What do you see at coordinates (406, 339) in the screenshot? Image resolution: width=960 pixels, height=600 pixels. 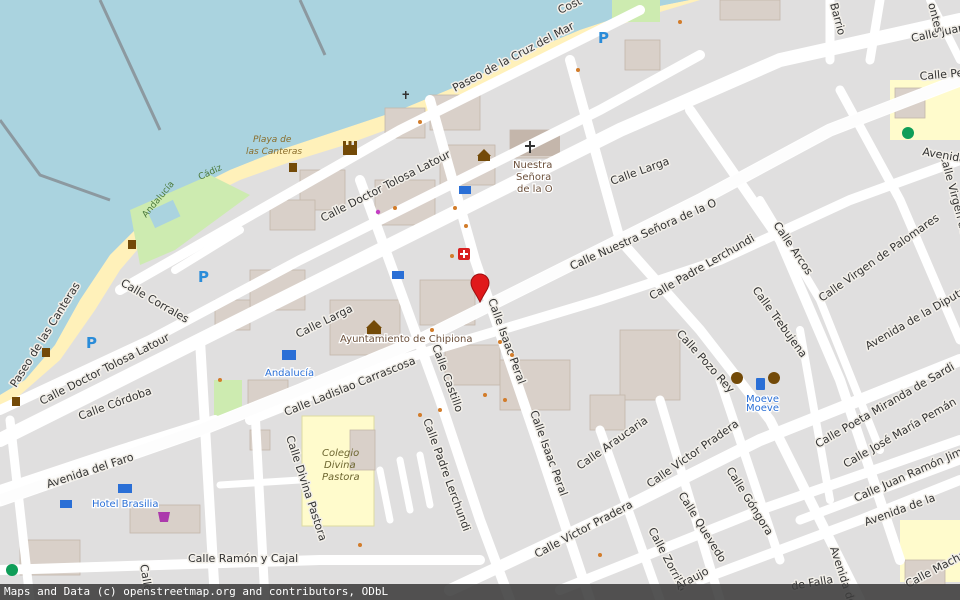 I see `poi-label: Ayuntamiento de Chipiona` at bounding box center [406, 339].